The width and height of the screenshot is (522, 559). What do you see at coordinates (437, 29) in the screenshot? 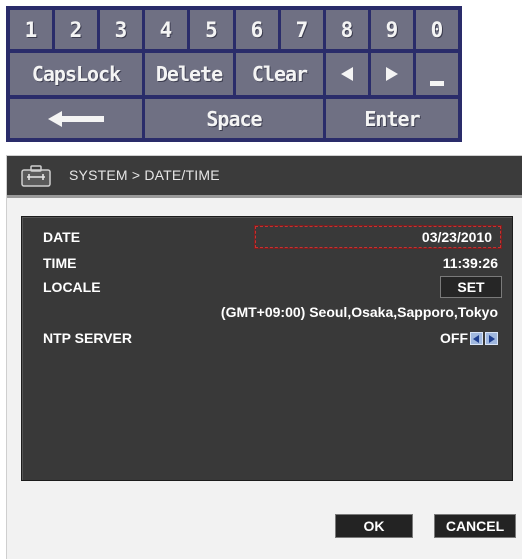
I see `key-0: 0` at bounding box center [437, 29].